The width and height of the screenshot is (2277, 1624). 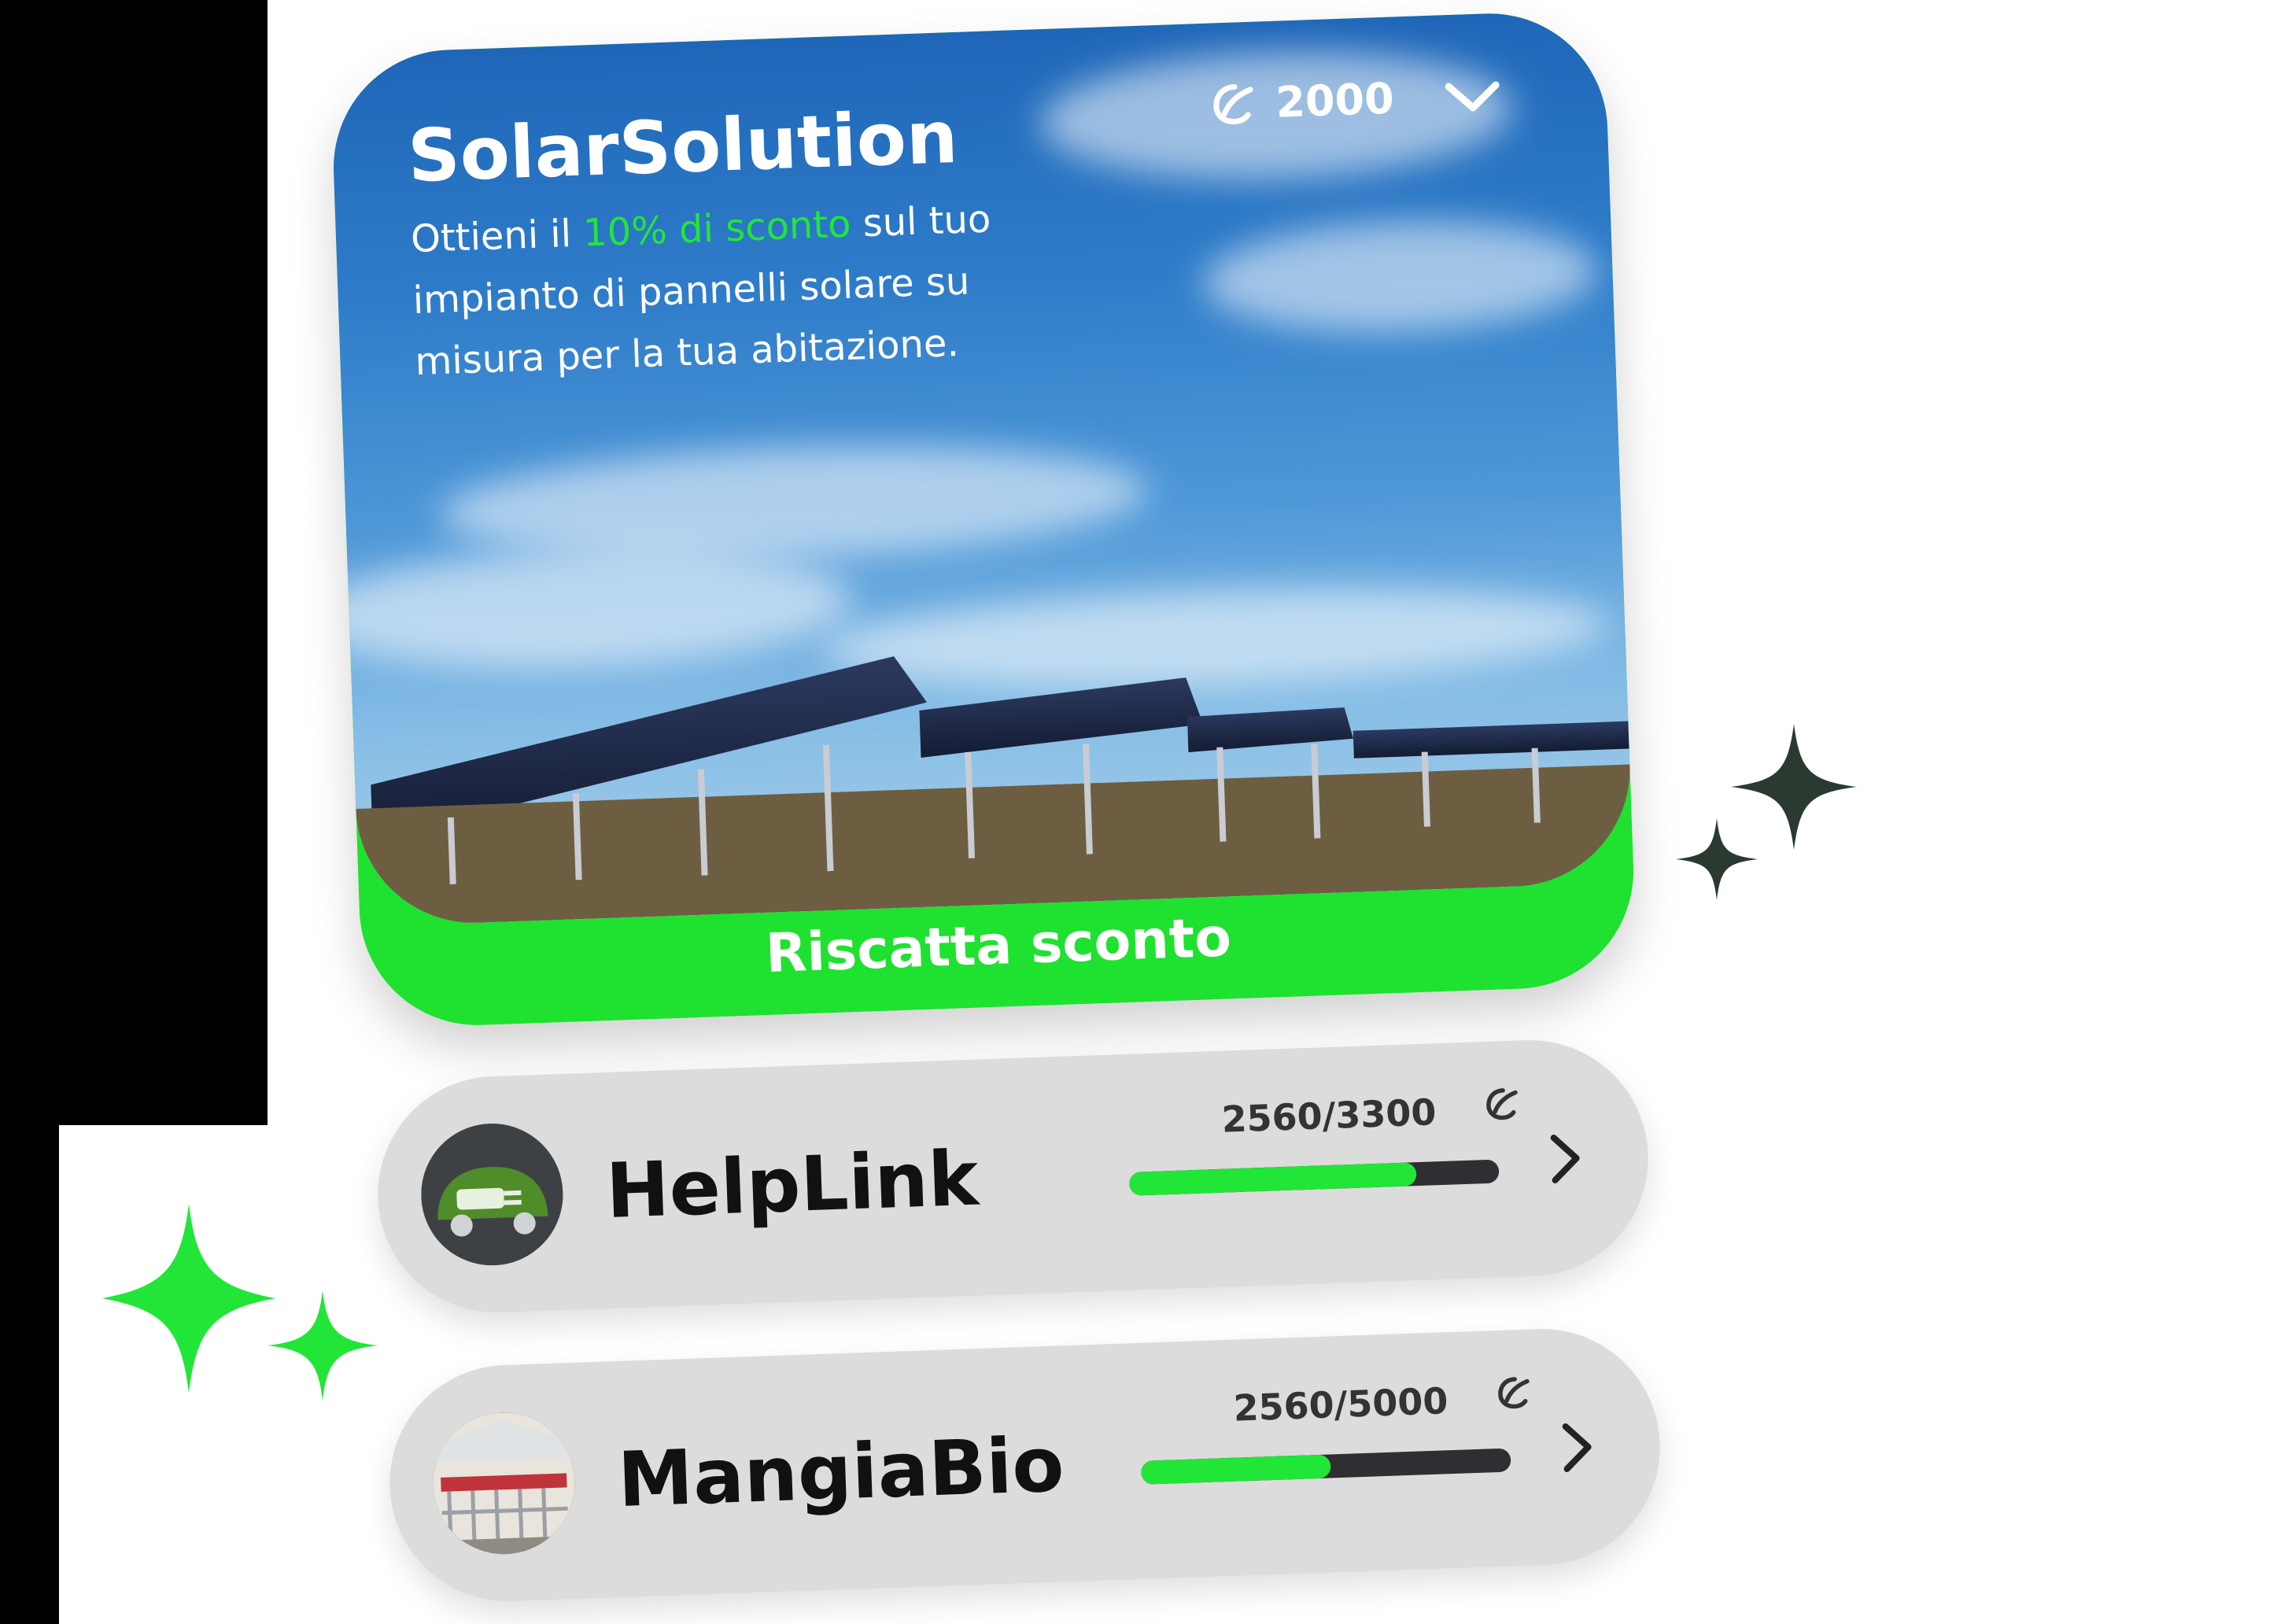 I want to click on reward-progress-count: 2560/3300, so click(x=1328, y=1116).